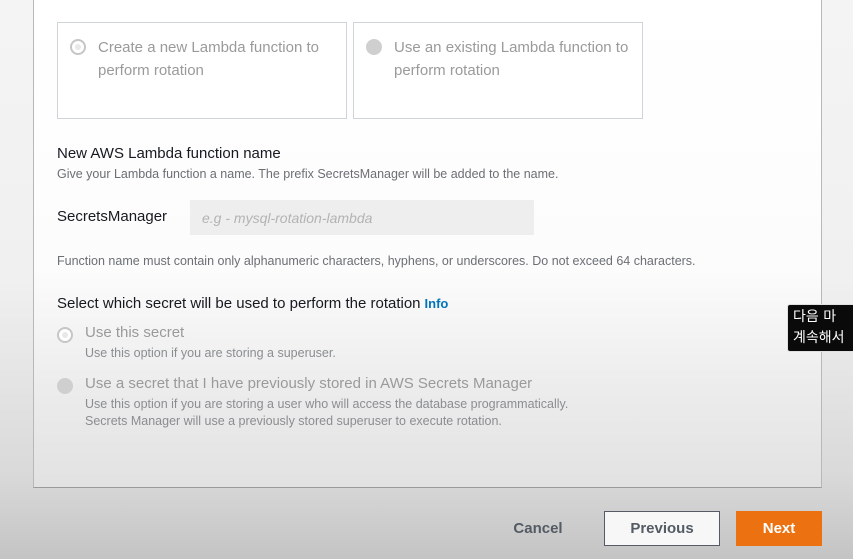 This screenshot has width=853, height=559. I want to click on use-stored-secret-radio, so click(65, 386).